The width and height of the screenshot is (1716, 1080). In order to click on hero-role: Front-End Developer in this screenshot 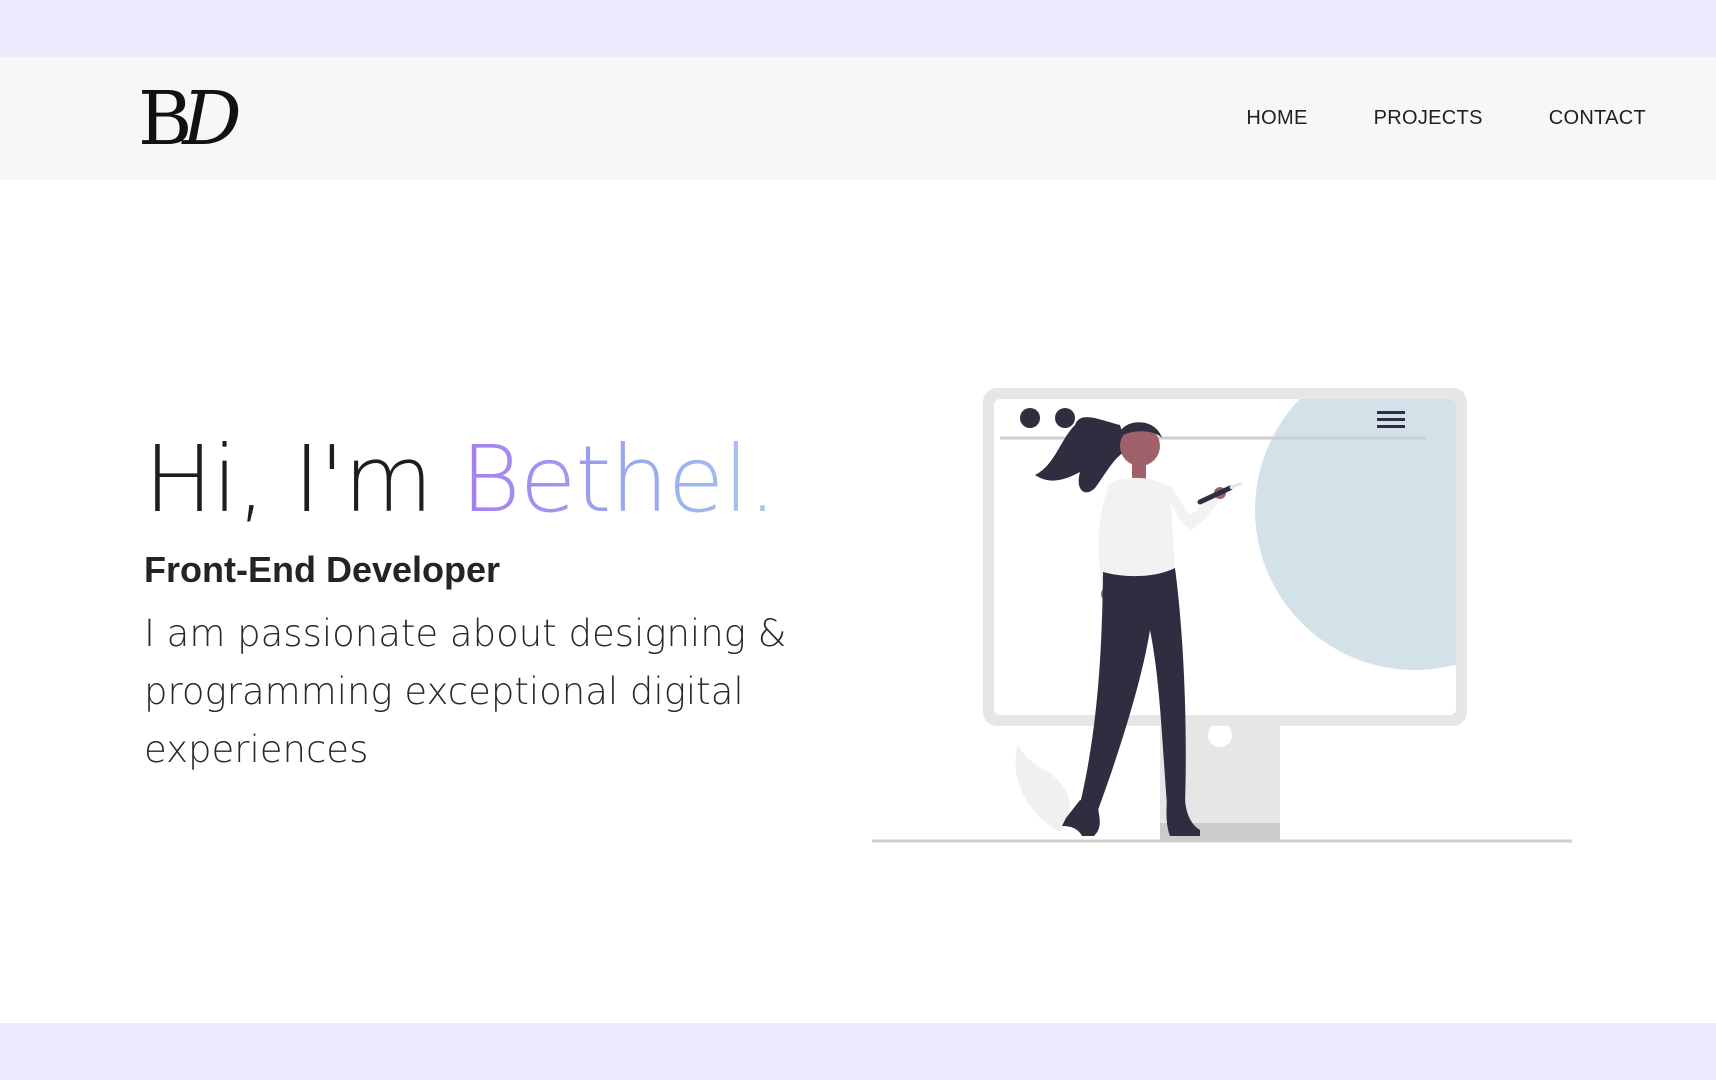, I will do `click(322, 569)`.